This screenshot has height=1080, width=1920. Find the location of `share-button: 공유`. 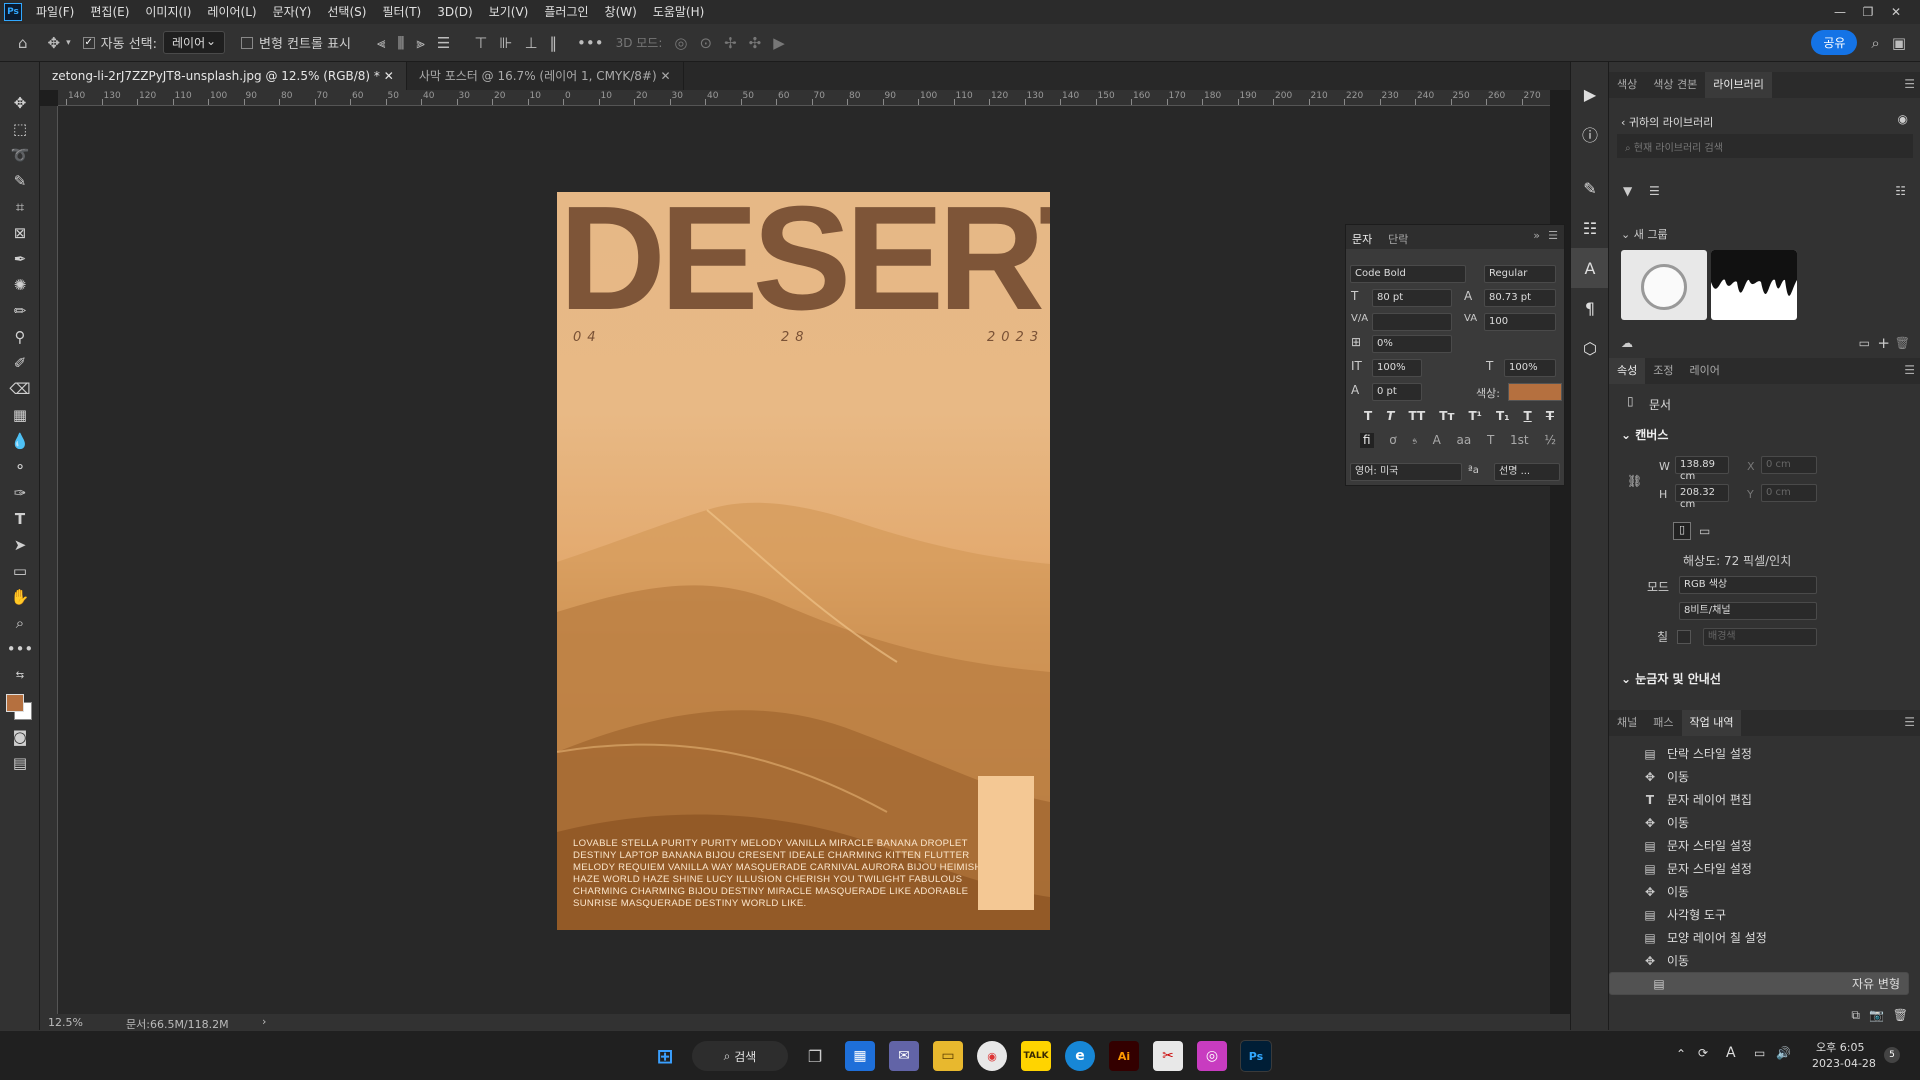

share-button: 공유 is located at coordinates (1834, 42).